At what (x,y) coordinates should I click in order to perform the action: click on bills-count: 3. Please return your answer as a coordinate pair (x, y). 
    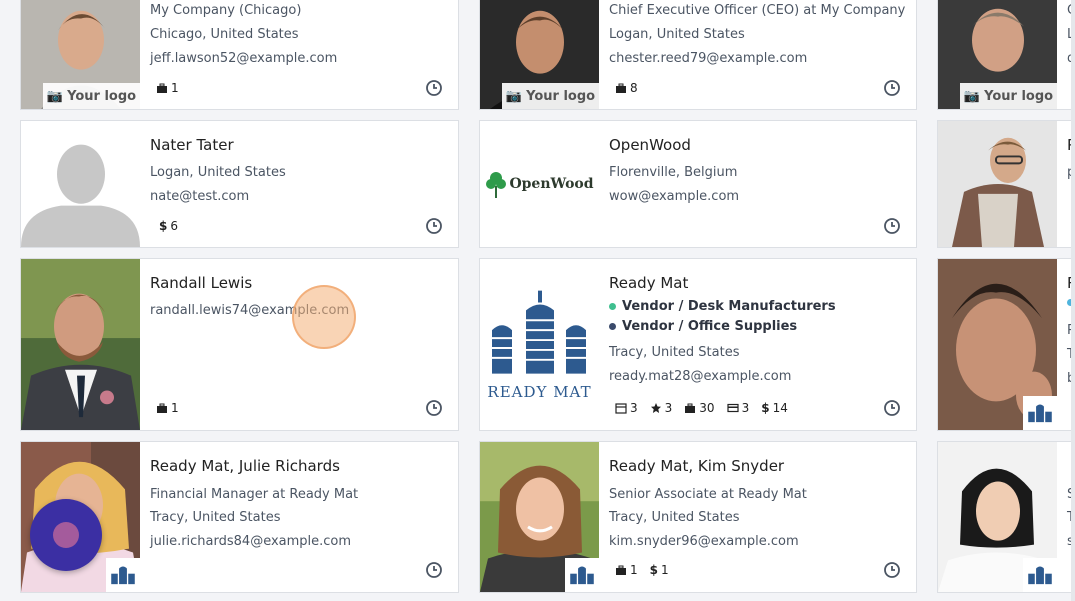
    Looking at the image, I should click on (737, 408).